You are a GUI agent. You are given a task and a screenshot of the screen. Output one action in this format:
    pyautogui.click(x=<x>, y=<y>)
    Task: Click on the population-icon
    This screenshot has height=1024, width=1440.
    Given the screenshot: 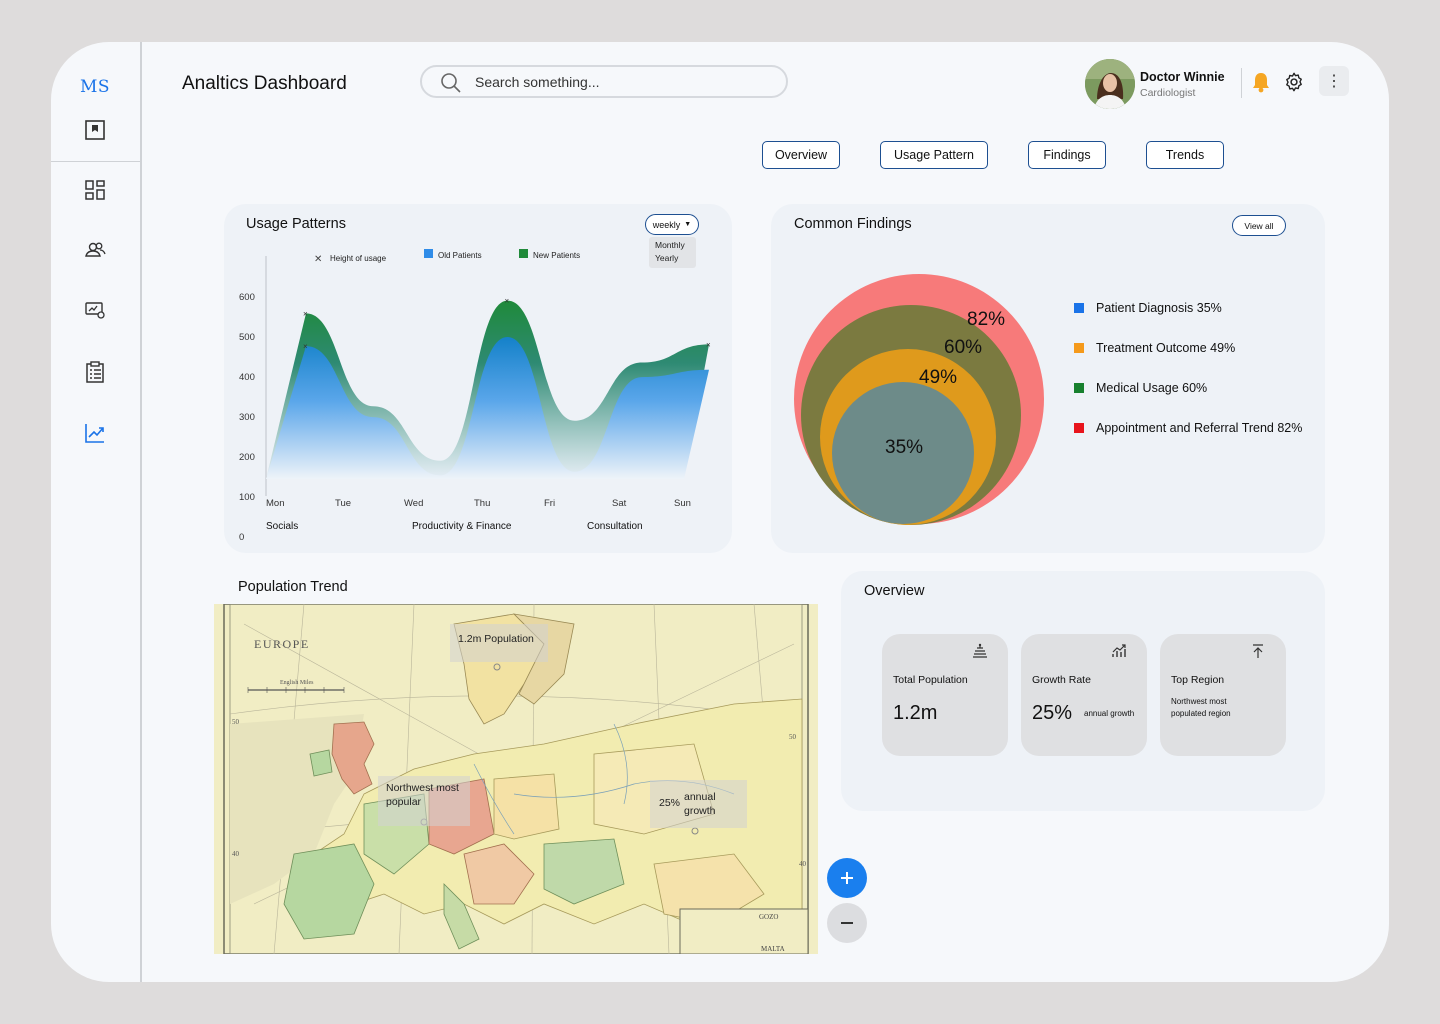 What is the action you would take?
    pyautogui.click(x=980, y=650)
    